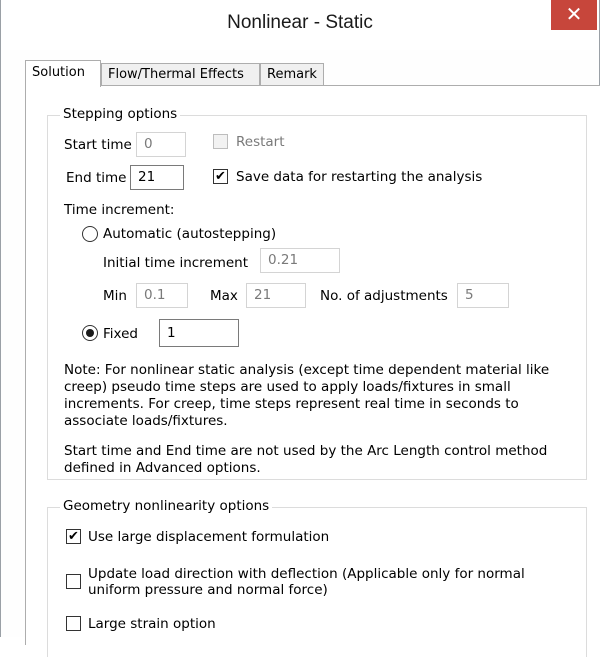 The image size is (600, 657). I want to click on fixed-radio, so click(90, 333).